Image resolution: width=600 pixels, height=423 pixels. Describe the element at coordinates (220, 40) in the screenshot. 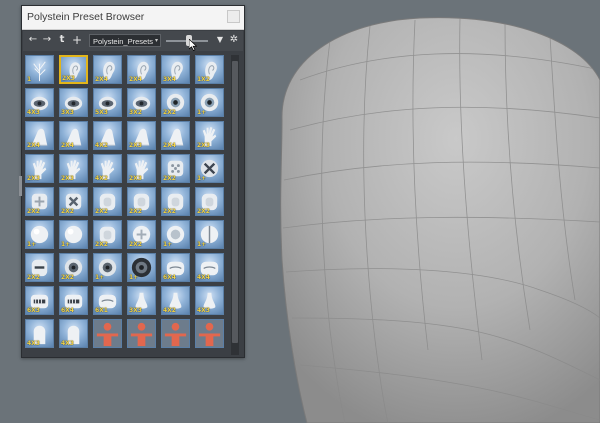

I see `filter-icon: ▼` at that location.